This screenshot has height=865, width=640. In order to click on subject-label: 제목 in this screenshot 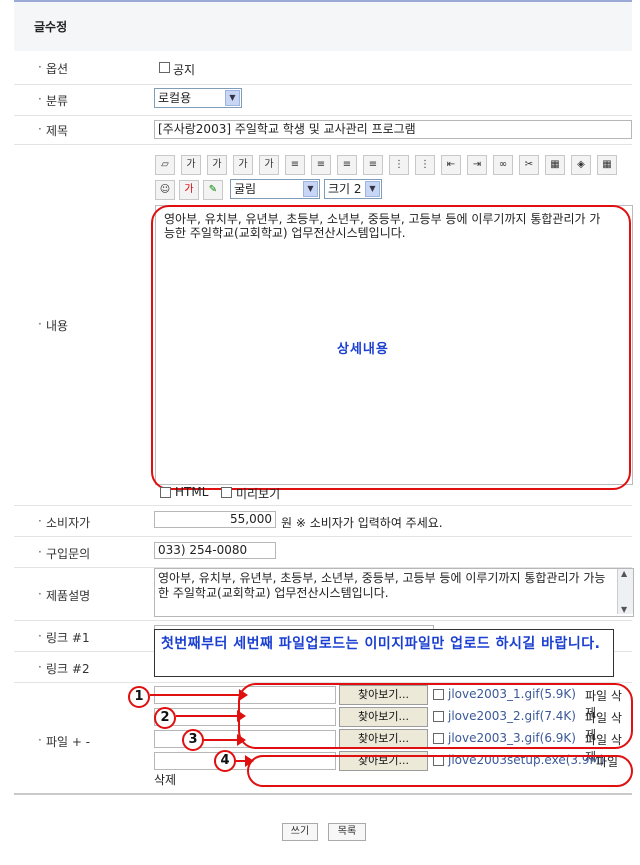, I will do `click(53, 130)`.